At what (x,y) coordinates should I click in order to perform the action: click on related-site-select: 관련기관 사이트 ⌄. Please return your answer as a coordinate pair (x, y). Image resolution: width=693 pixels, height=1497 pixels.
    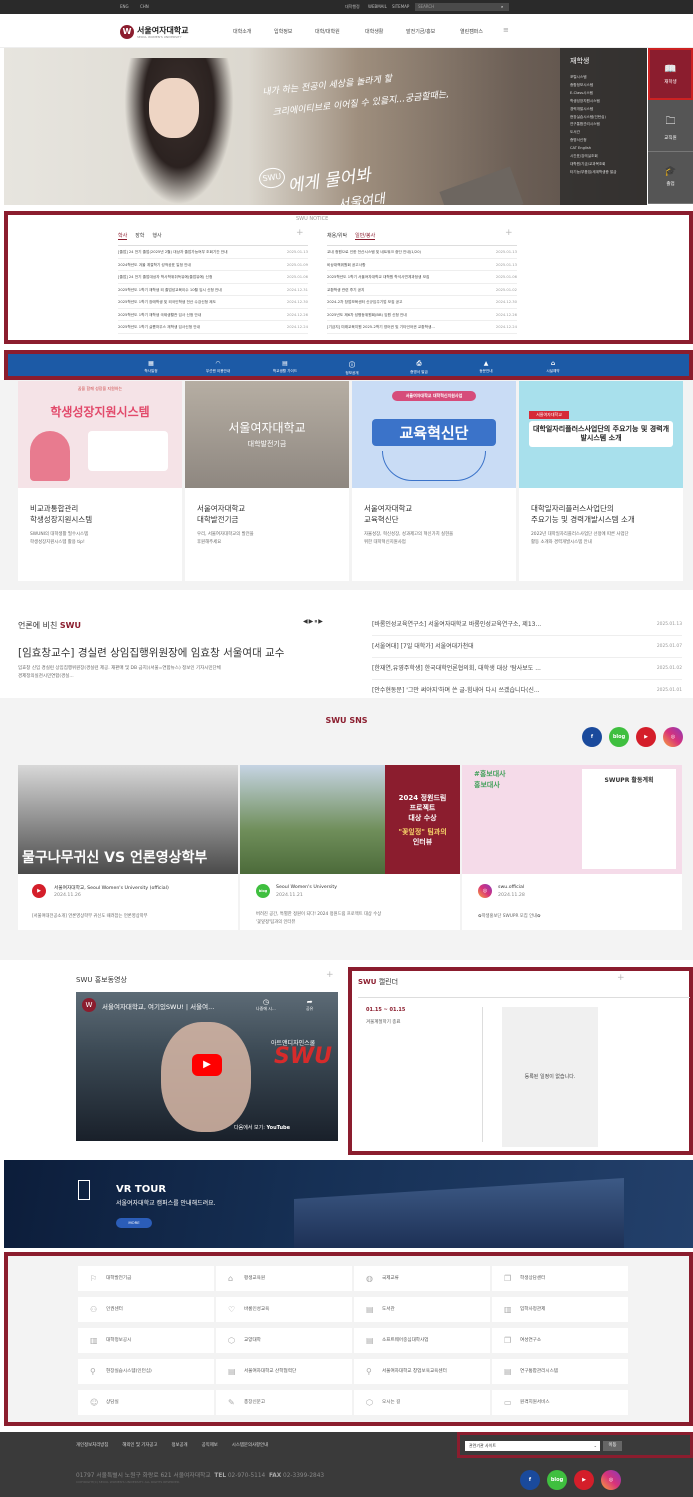
    Looking at the image, I should click on (532, 1446).